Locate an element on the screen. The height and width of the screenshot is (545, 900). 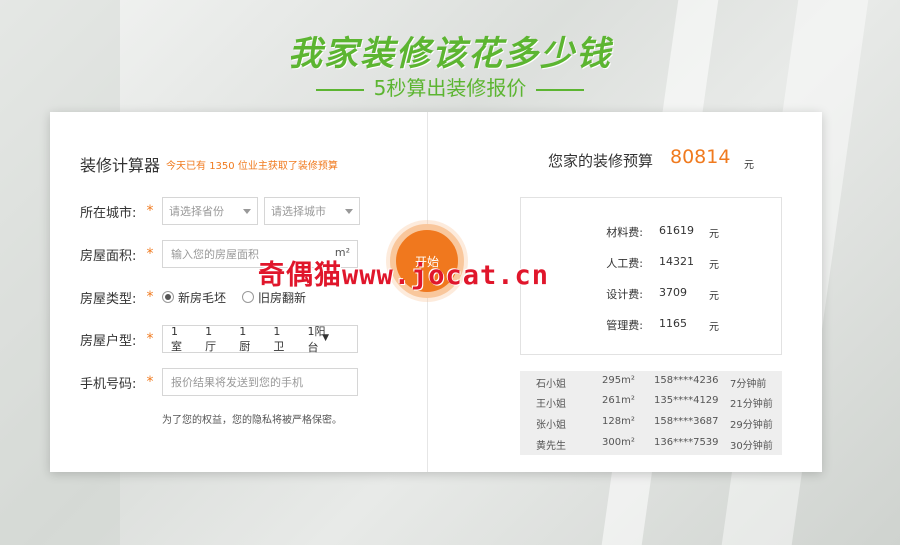
calculator-subtitle: 今天已有 1350 位业主获取了装修预算 is located at coordinates (252, 164).